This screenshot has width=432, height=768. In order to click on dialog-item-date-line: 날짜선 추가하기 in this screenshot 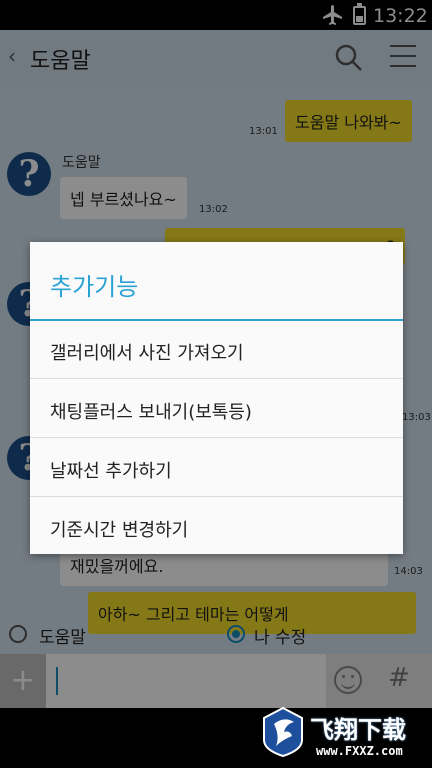, I will do `click(216, 468)`.